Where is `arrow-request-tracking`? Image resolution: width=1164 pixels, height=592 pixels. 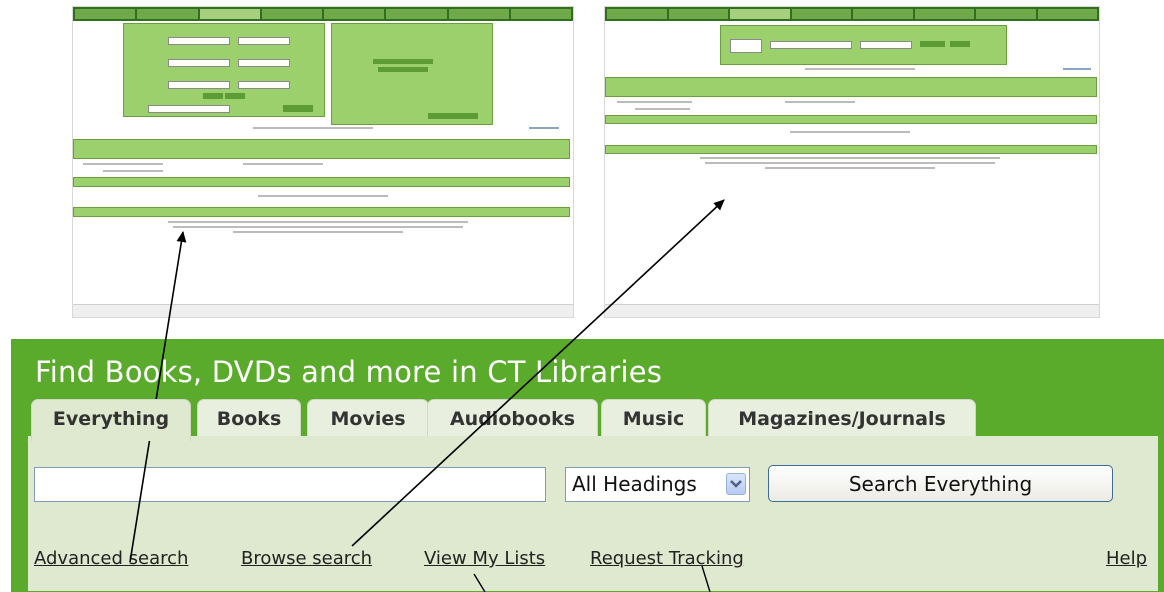 arrow-request-tracking is located at coordinates (706, 578).